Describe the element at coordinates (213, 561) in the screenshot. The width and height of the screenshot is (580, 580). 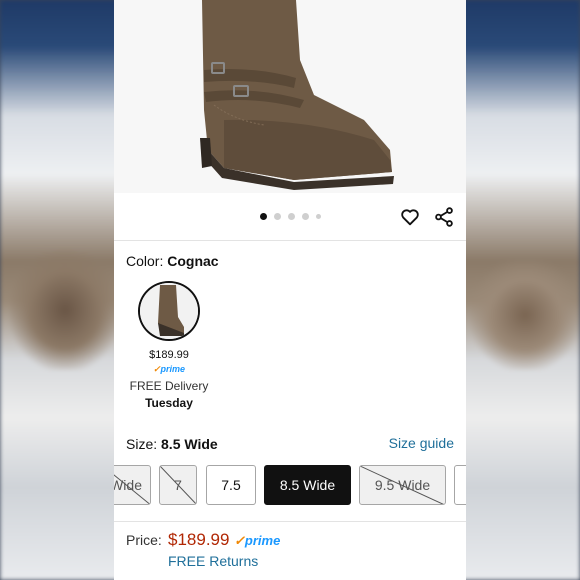
I see `free-returns-link: FREE Returns` at that location.